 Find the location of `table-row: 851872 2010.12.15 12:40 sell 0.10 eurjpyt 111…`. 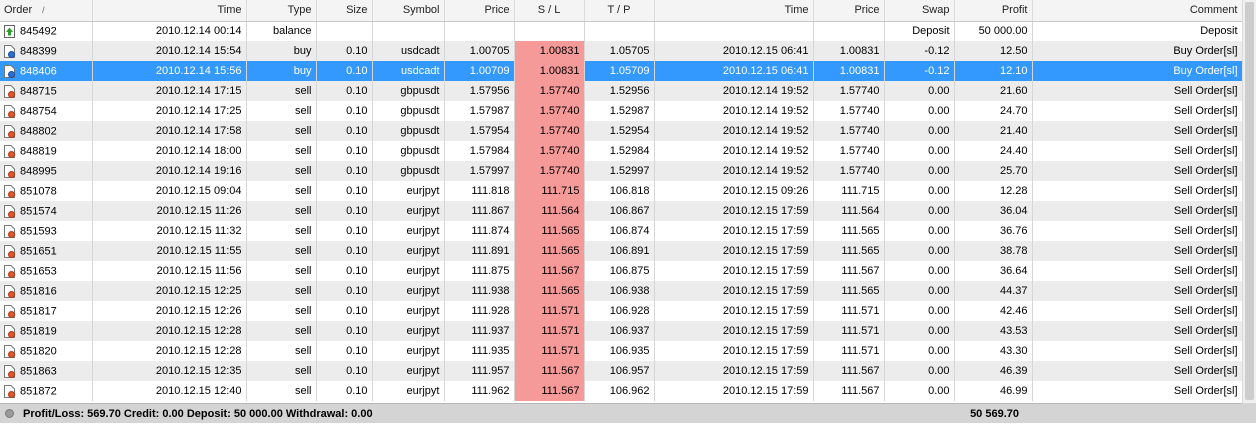

table-row: 851872 2010.12.15 12:40 sell 0.10 eurjpyt 111… is located at coordinates (621, 391).